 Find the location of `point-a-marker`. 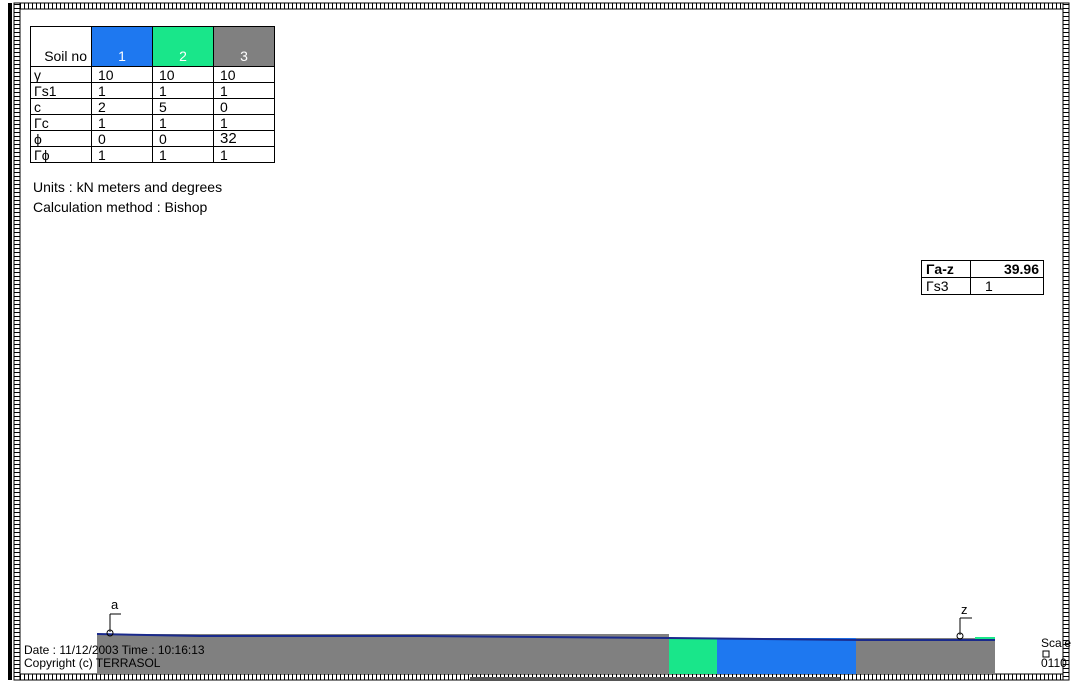

point-a-marker is located at coordinates (113, 625).